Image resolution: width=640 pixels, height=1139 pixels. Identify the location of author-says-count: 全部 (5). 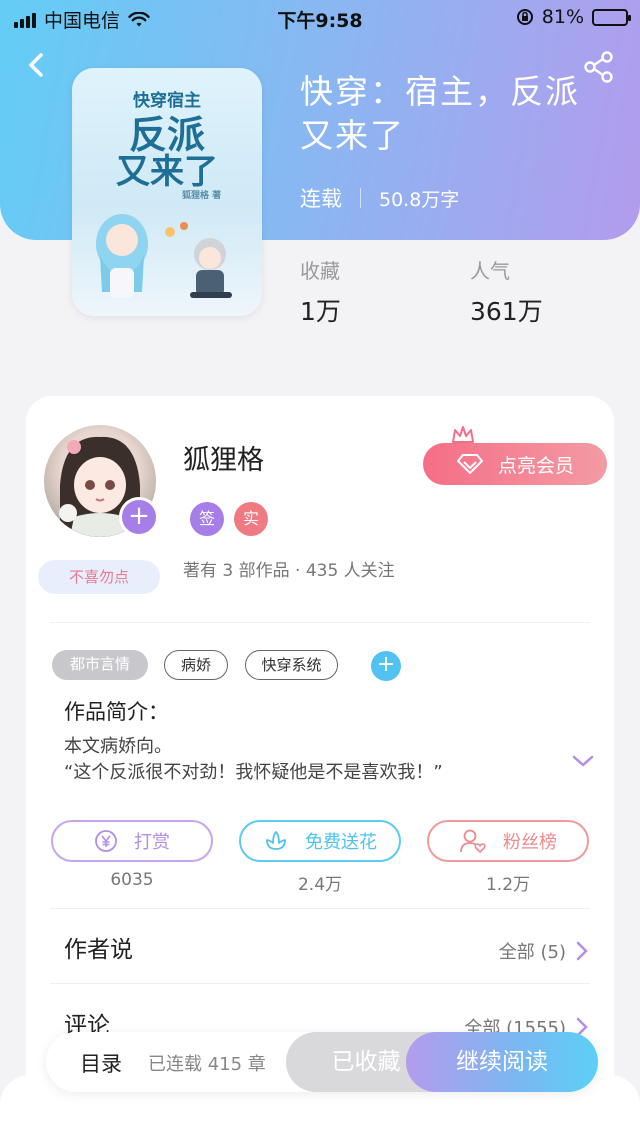
(532, 952).